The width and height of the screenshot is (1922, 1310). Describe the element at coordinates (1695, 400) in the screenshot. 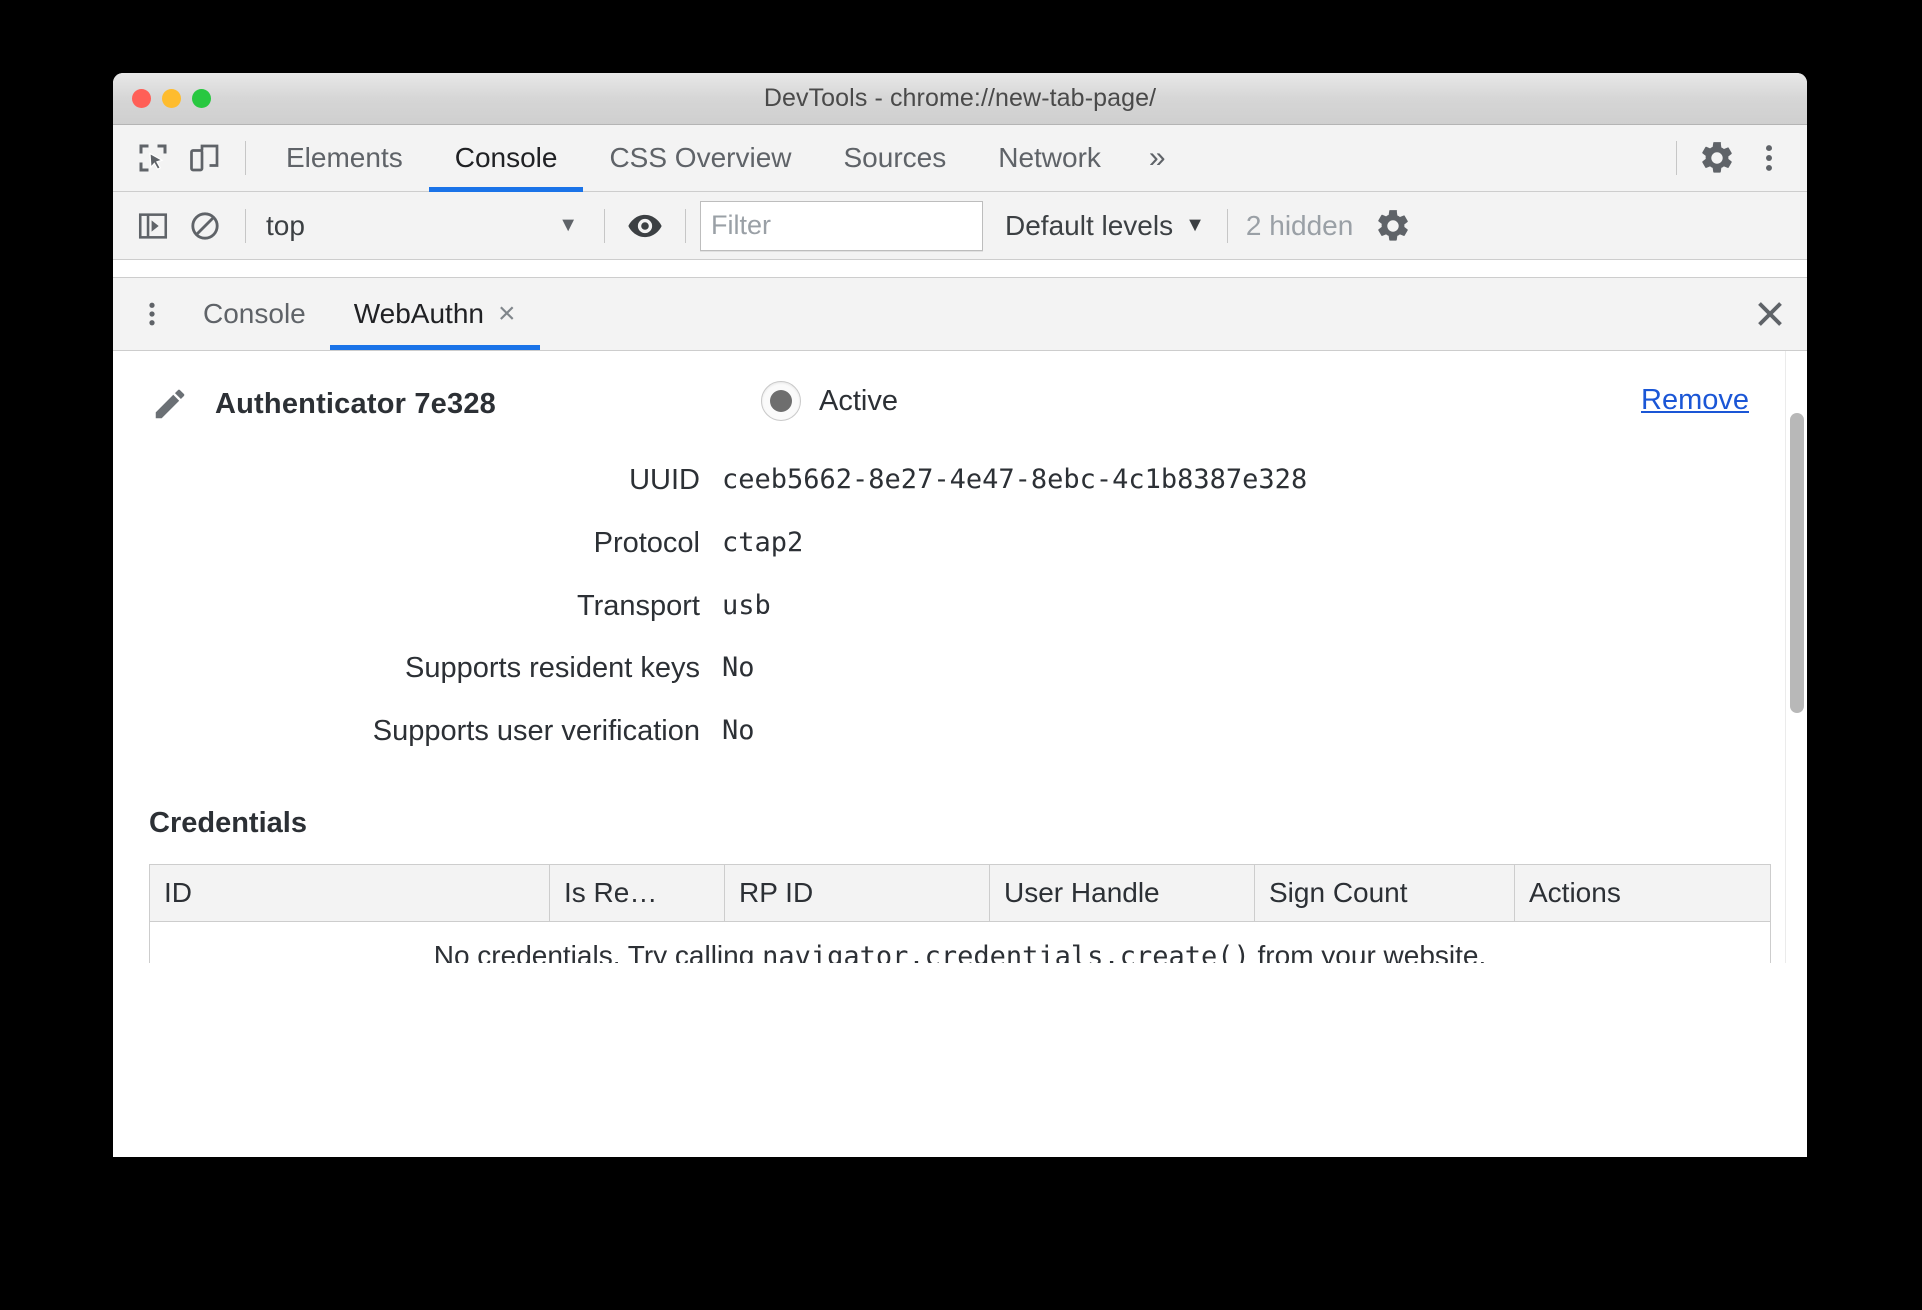

I see `remove-authenticator-link: Remove` at that location.